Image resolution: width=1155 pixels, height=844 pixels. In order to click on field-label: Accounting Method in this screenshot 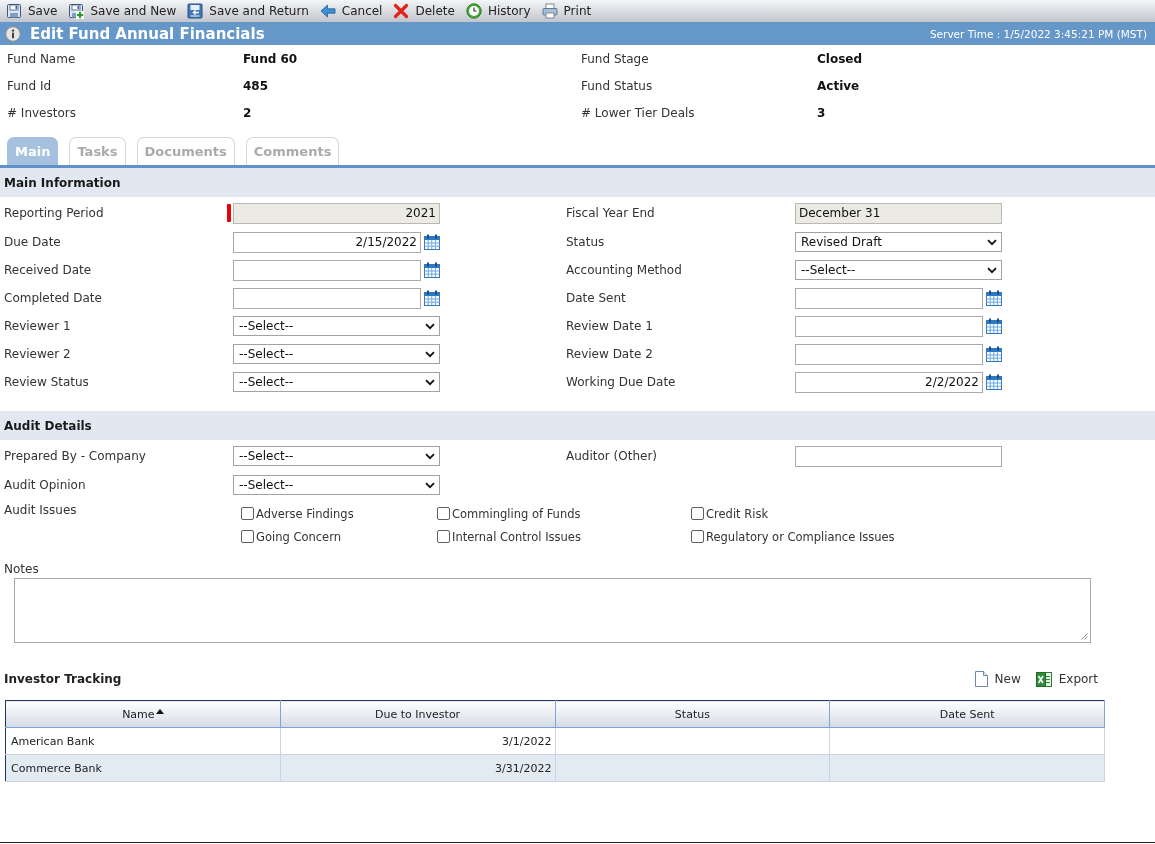, I will do `click(624, 270)`.